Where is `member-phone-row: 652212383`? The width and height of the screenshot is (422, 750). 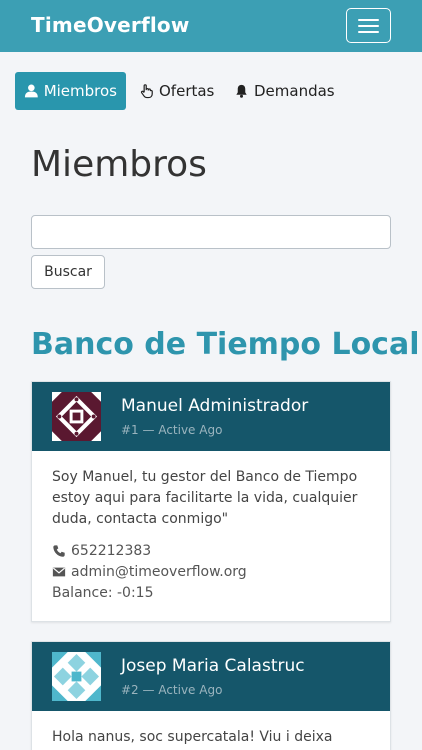
member-phone-row: 652212383 is located at coordinates (101, 551).